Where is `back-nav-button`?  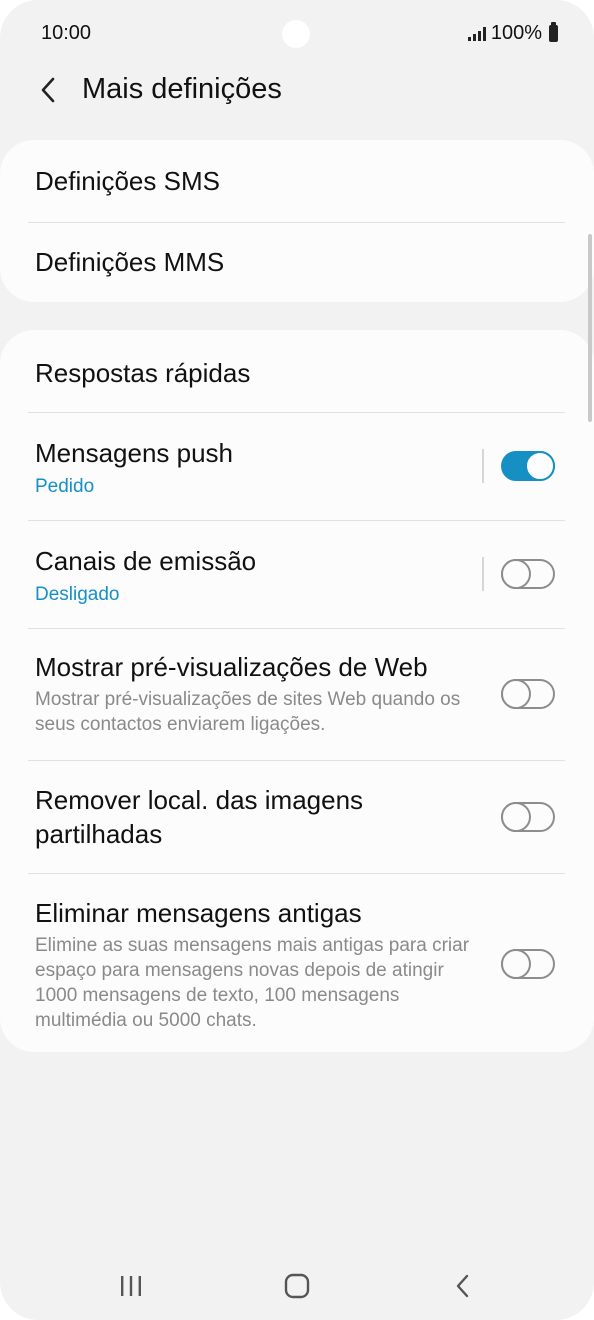 back-nav-button is located at coordinates (463, 1286).